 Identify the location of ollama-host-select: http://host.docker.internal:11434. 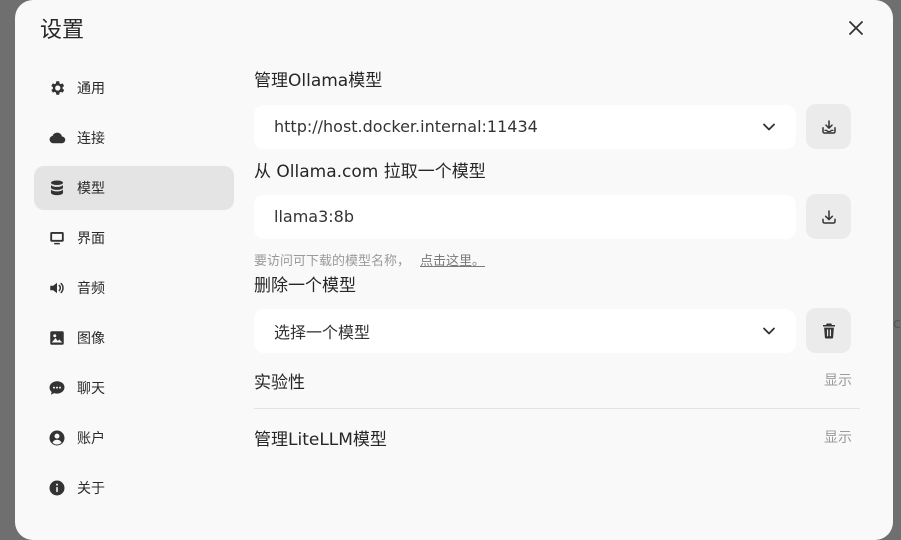
(525, 126).